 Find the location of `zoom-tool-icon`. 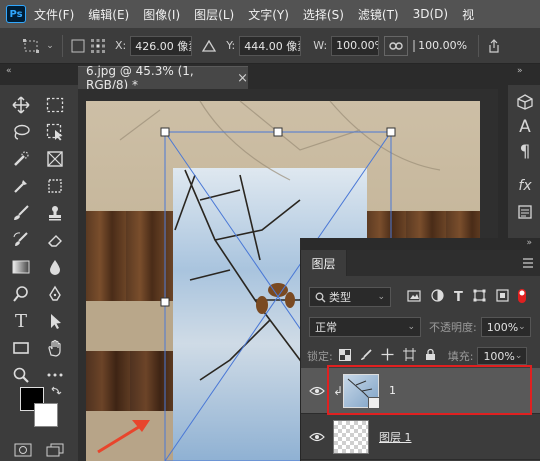

zoom-tool-icon is located at coordinates (21, 375).